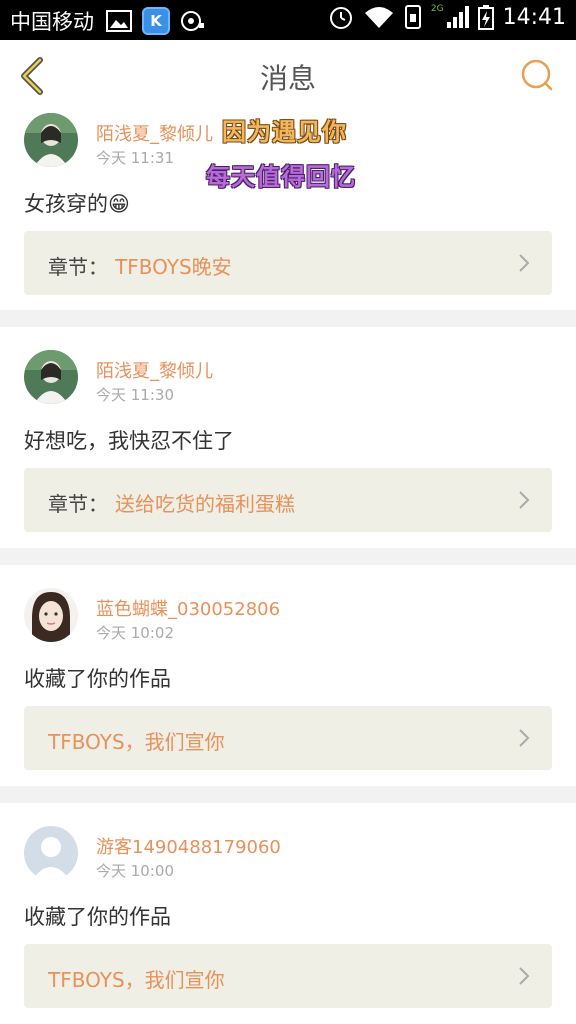 The image size is (576, 1024). What do you see at coordinates (135, 871) in the screenshot?
I see `message-time: 今天 10:00` at bounding box center [135, 871].